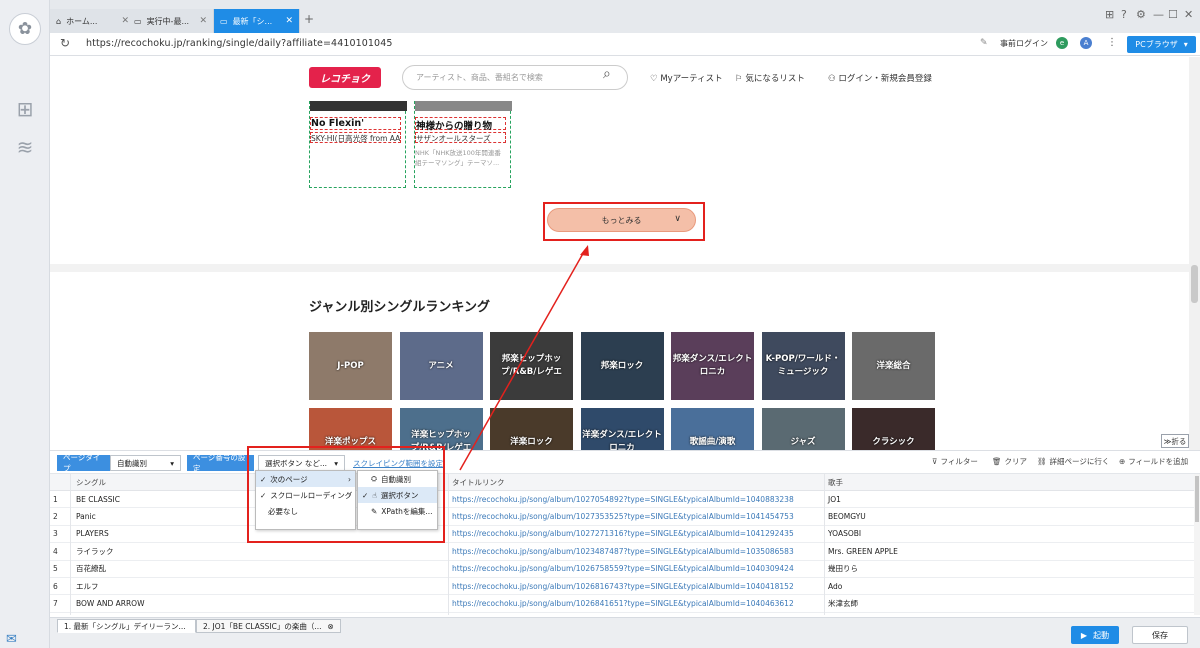 The image size is (1200, 648). I want to click on genre-tile: 洋楽ヒップホップ/R&B/レゲエ, so click(441, 429).